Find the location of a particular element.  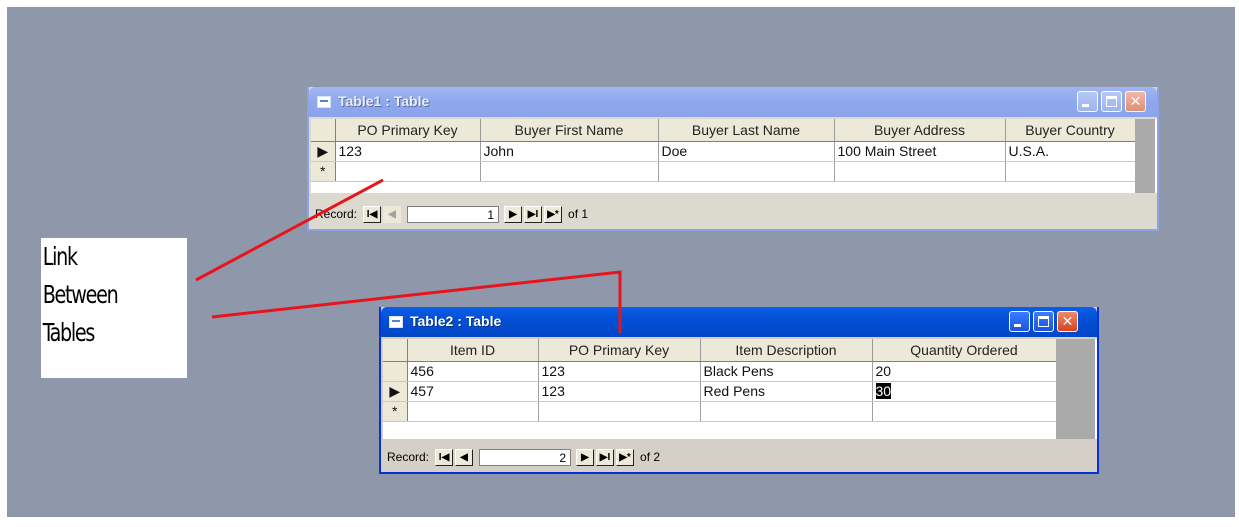

link-line-table1 is located at coordinates (289, 230).